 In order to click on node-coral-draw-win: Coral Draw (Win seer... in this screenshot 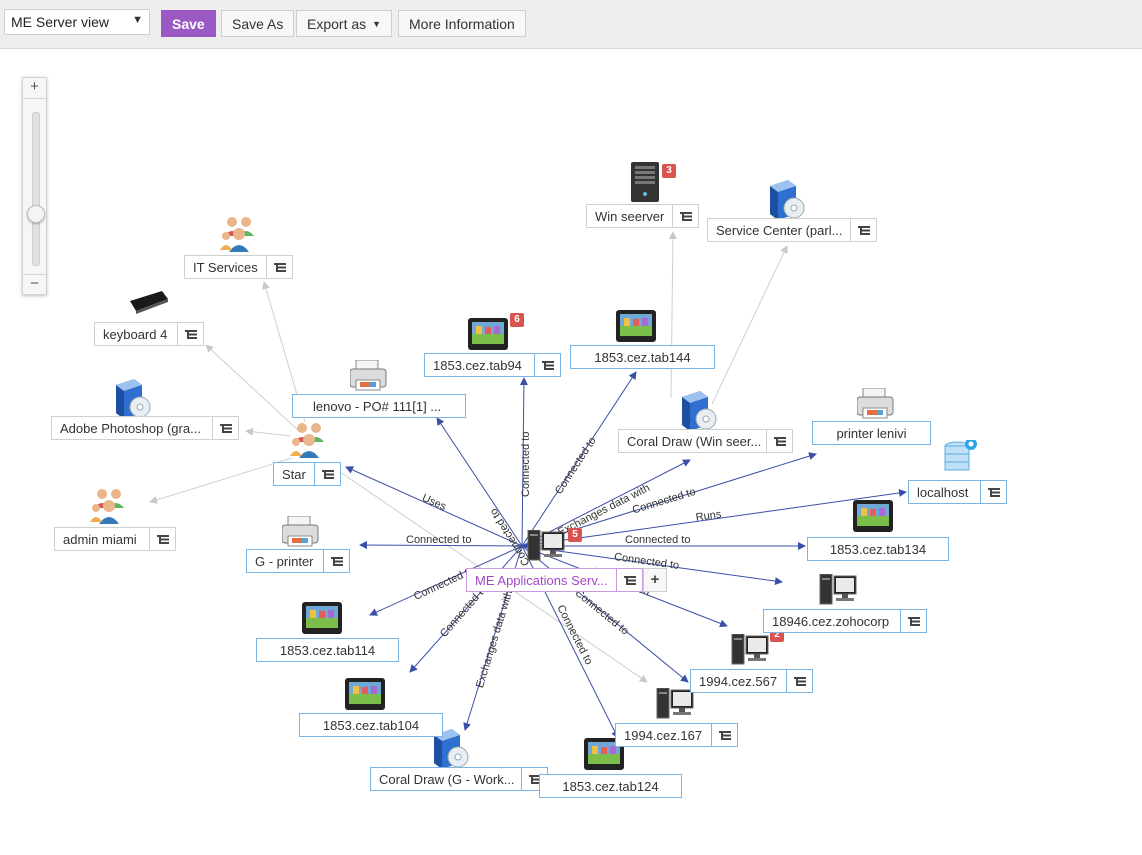, I will do `click(705, 441)`.